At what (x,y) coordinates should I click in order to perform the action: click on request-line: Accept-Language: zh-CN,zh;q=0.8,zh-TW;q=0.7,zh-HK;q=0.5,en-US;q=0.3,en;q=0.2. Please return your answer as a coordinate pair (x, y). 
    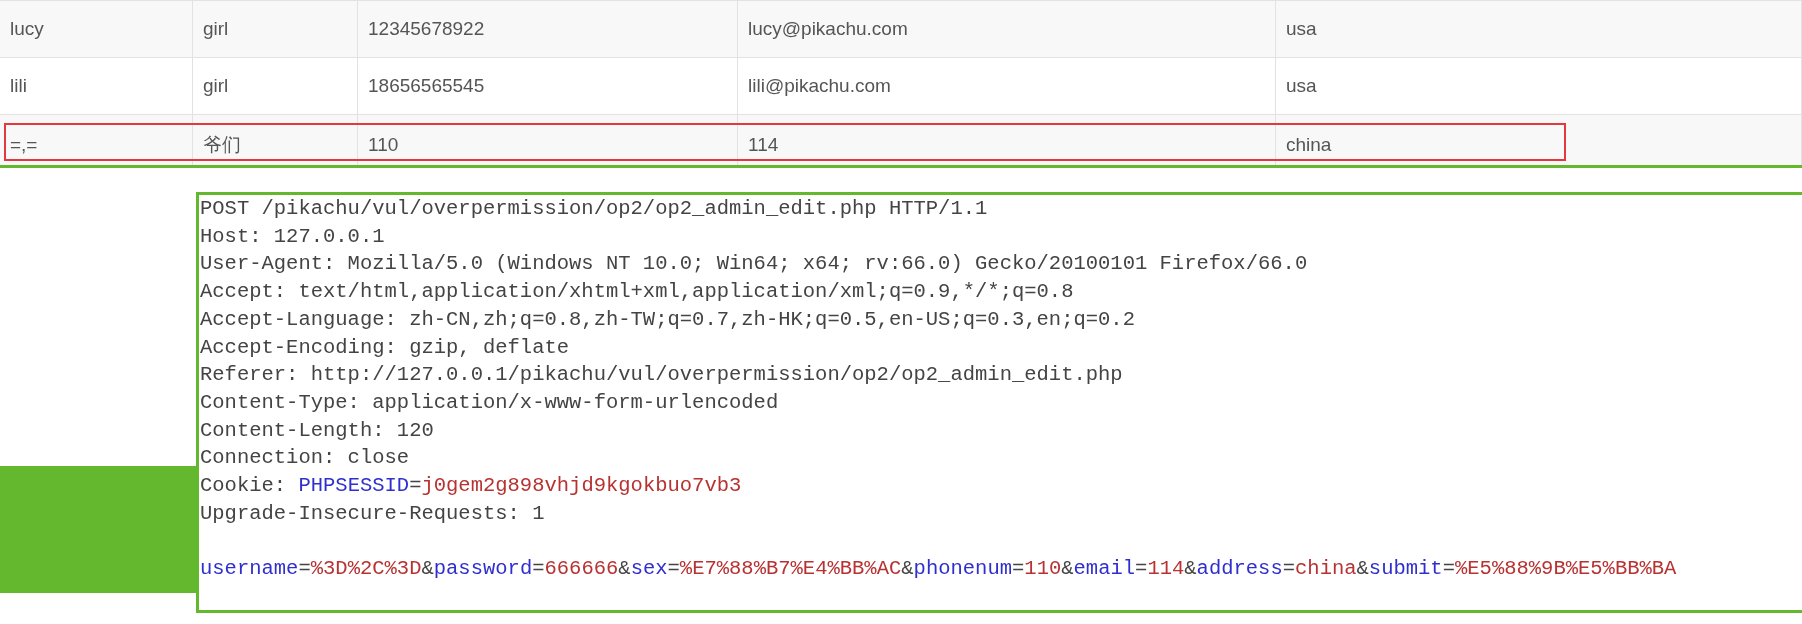
    Looking at the image, I should click on (667, 319).